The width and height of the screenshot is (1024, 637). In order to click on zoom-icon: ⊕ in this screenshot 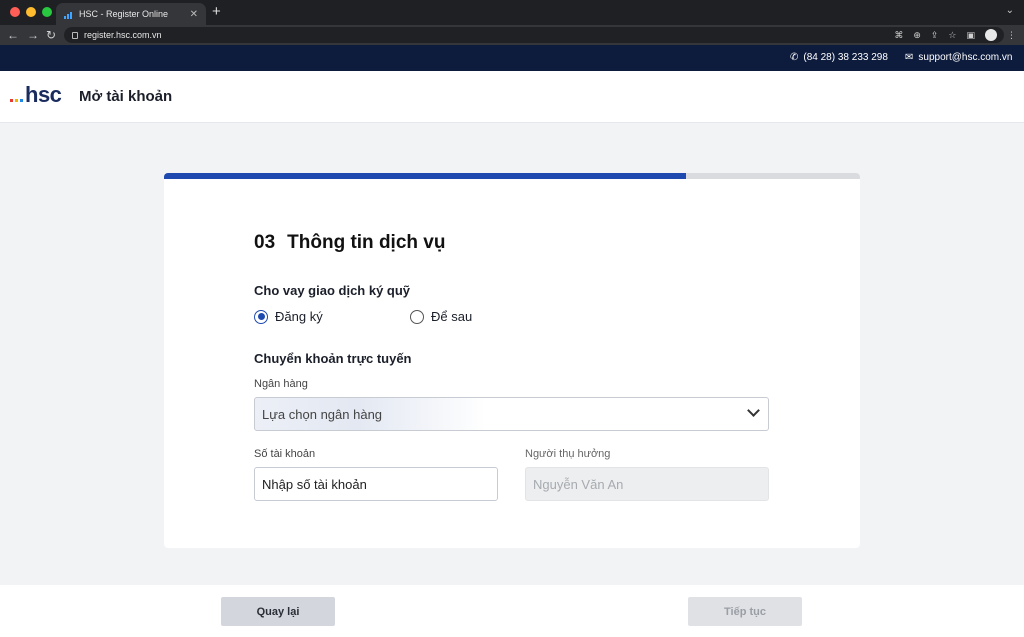, I will do `click(917, 35)`.